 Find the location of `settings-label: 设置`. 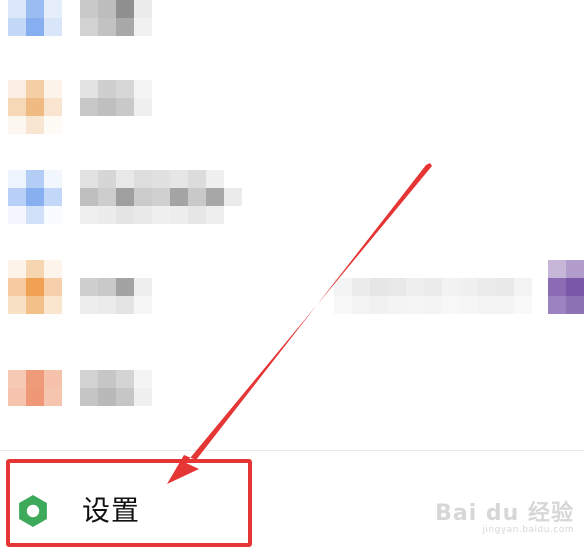

settings-label: 设置 is located at coordinates (111, 510).